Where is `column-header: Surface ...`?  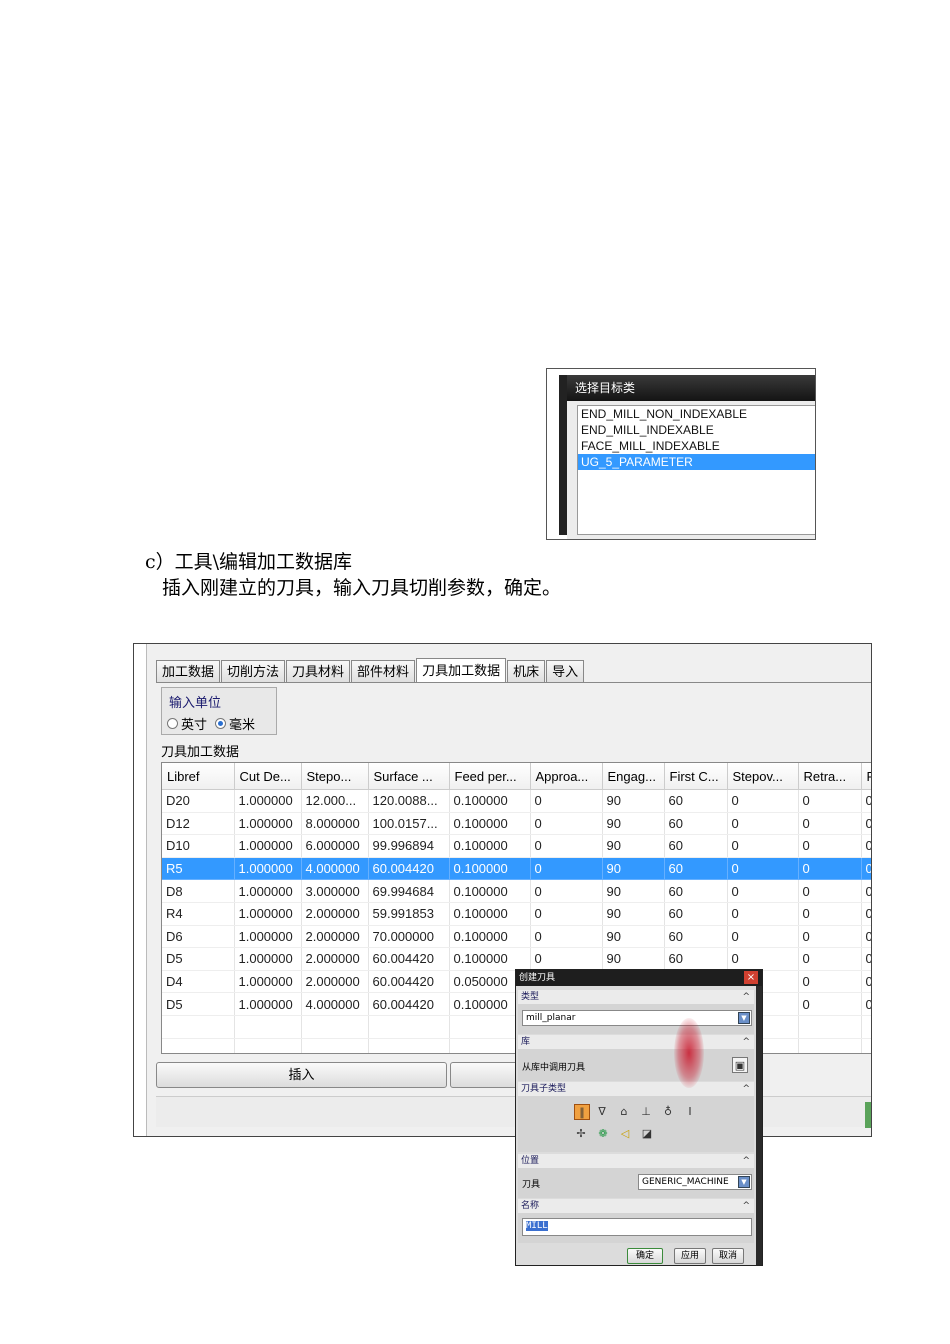 column-header: Surface ... is located at coordinates (409, 776).